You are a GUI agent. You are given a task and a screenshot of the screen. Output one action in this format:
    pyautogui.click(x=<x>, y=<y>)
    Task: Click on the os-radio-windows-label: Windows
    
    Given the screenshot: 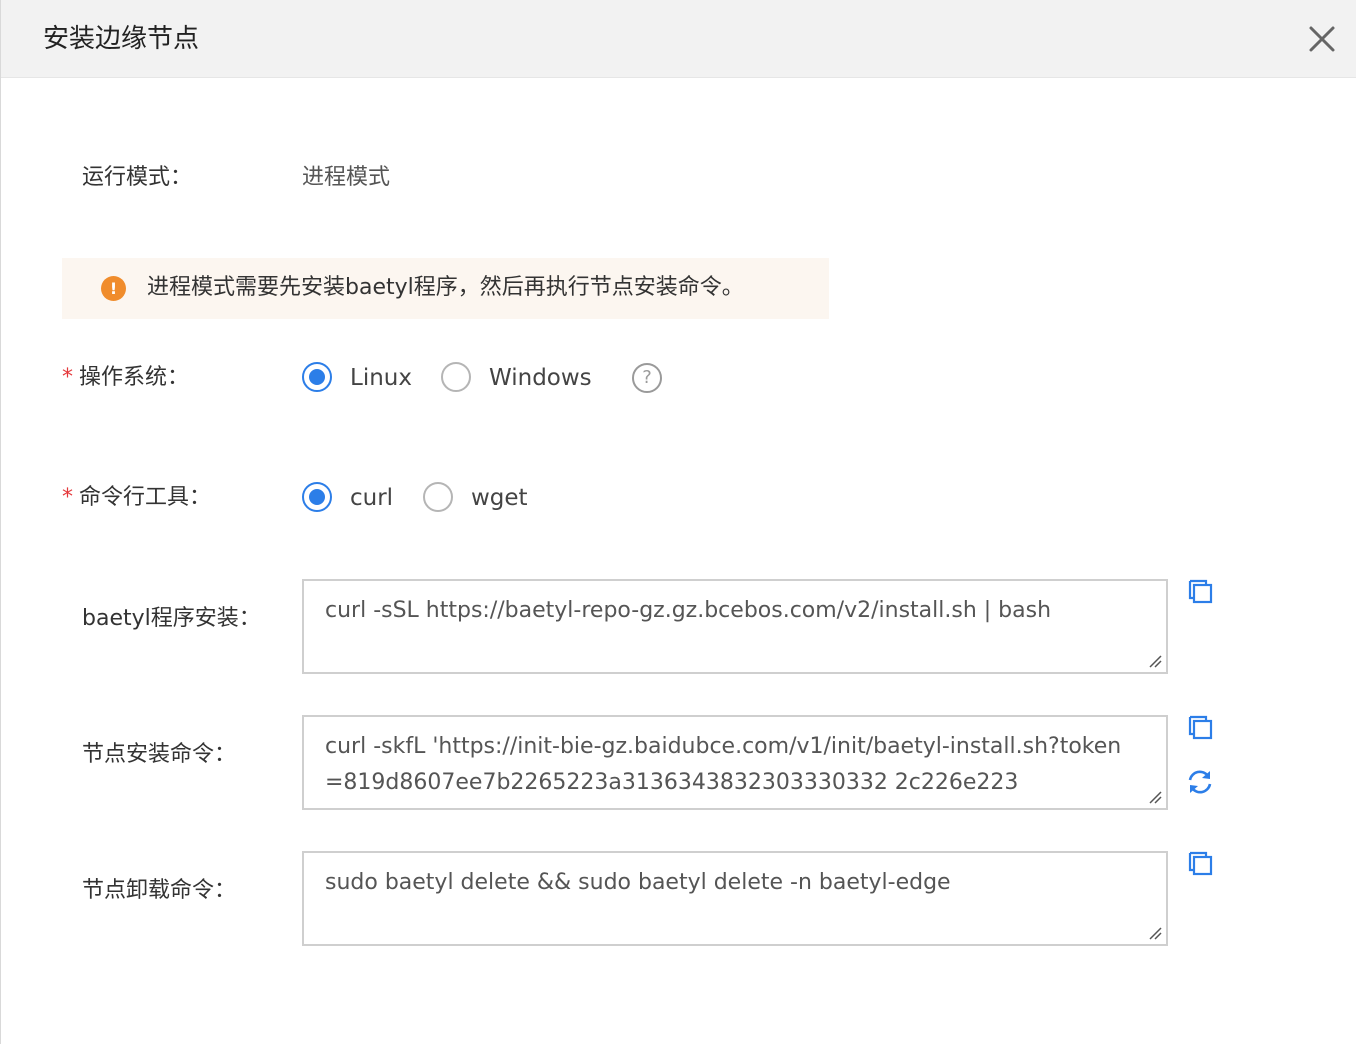 What is the action you would take?
    pyautogui.click(x=540, y=378)
    